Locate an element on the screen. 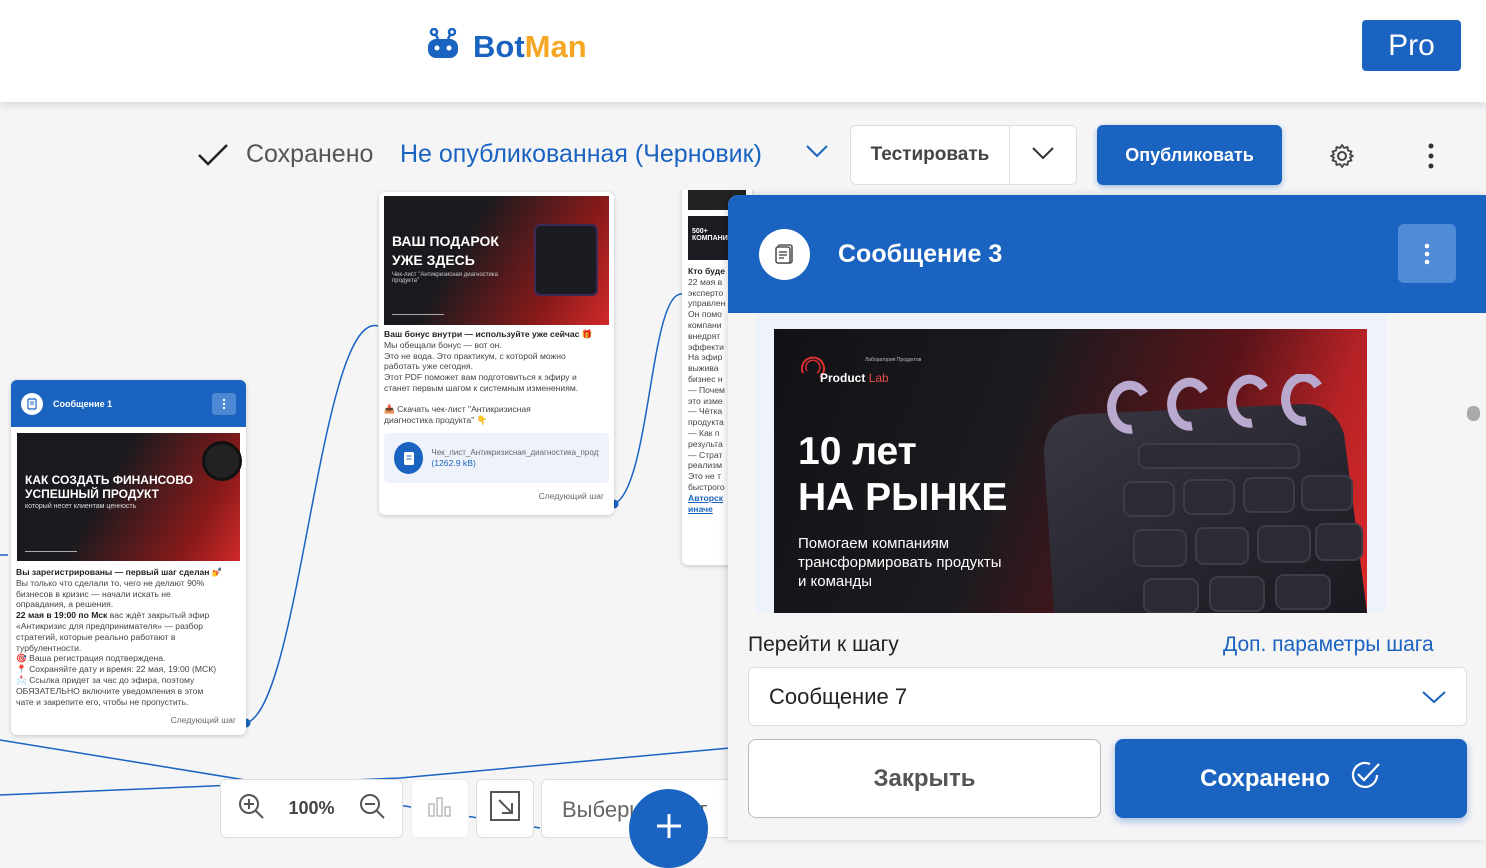 Image resolution: width=1486 pixels, height=868 pixels. coin-graphic is located at coordinates (222, 461).